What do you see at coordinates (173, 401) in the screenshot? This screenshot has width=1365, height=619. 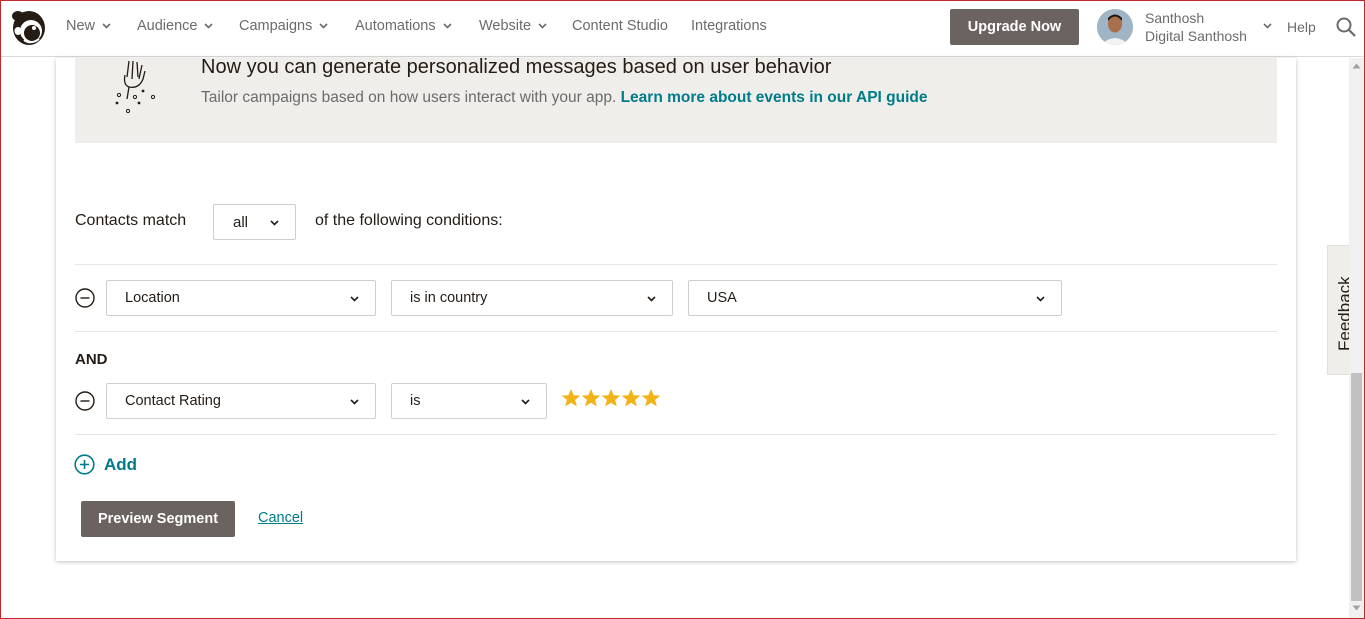 I see `condition-field-value: Contact Rating` at bounding box center [173, 401].